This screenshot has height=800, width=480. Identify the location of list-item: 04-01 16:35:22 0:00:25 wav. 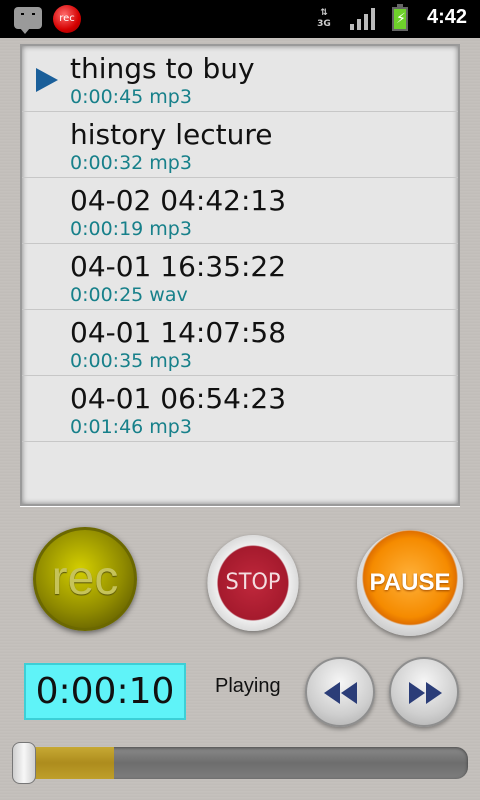
(240, 277).